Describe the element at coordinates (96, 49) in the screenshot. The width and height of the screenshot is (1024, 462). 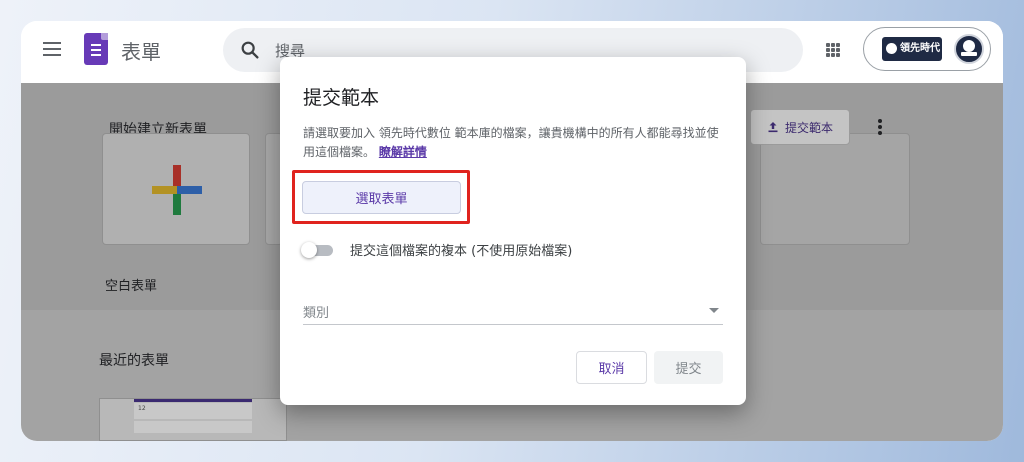
I see `forms-logo-icon` at that location.